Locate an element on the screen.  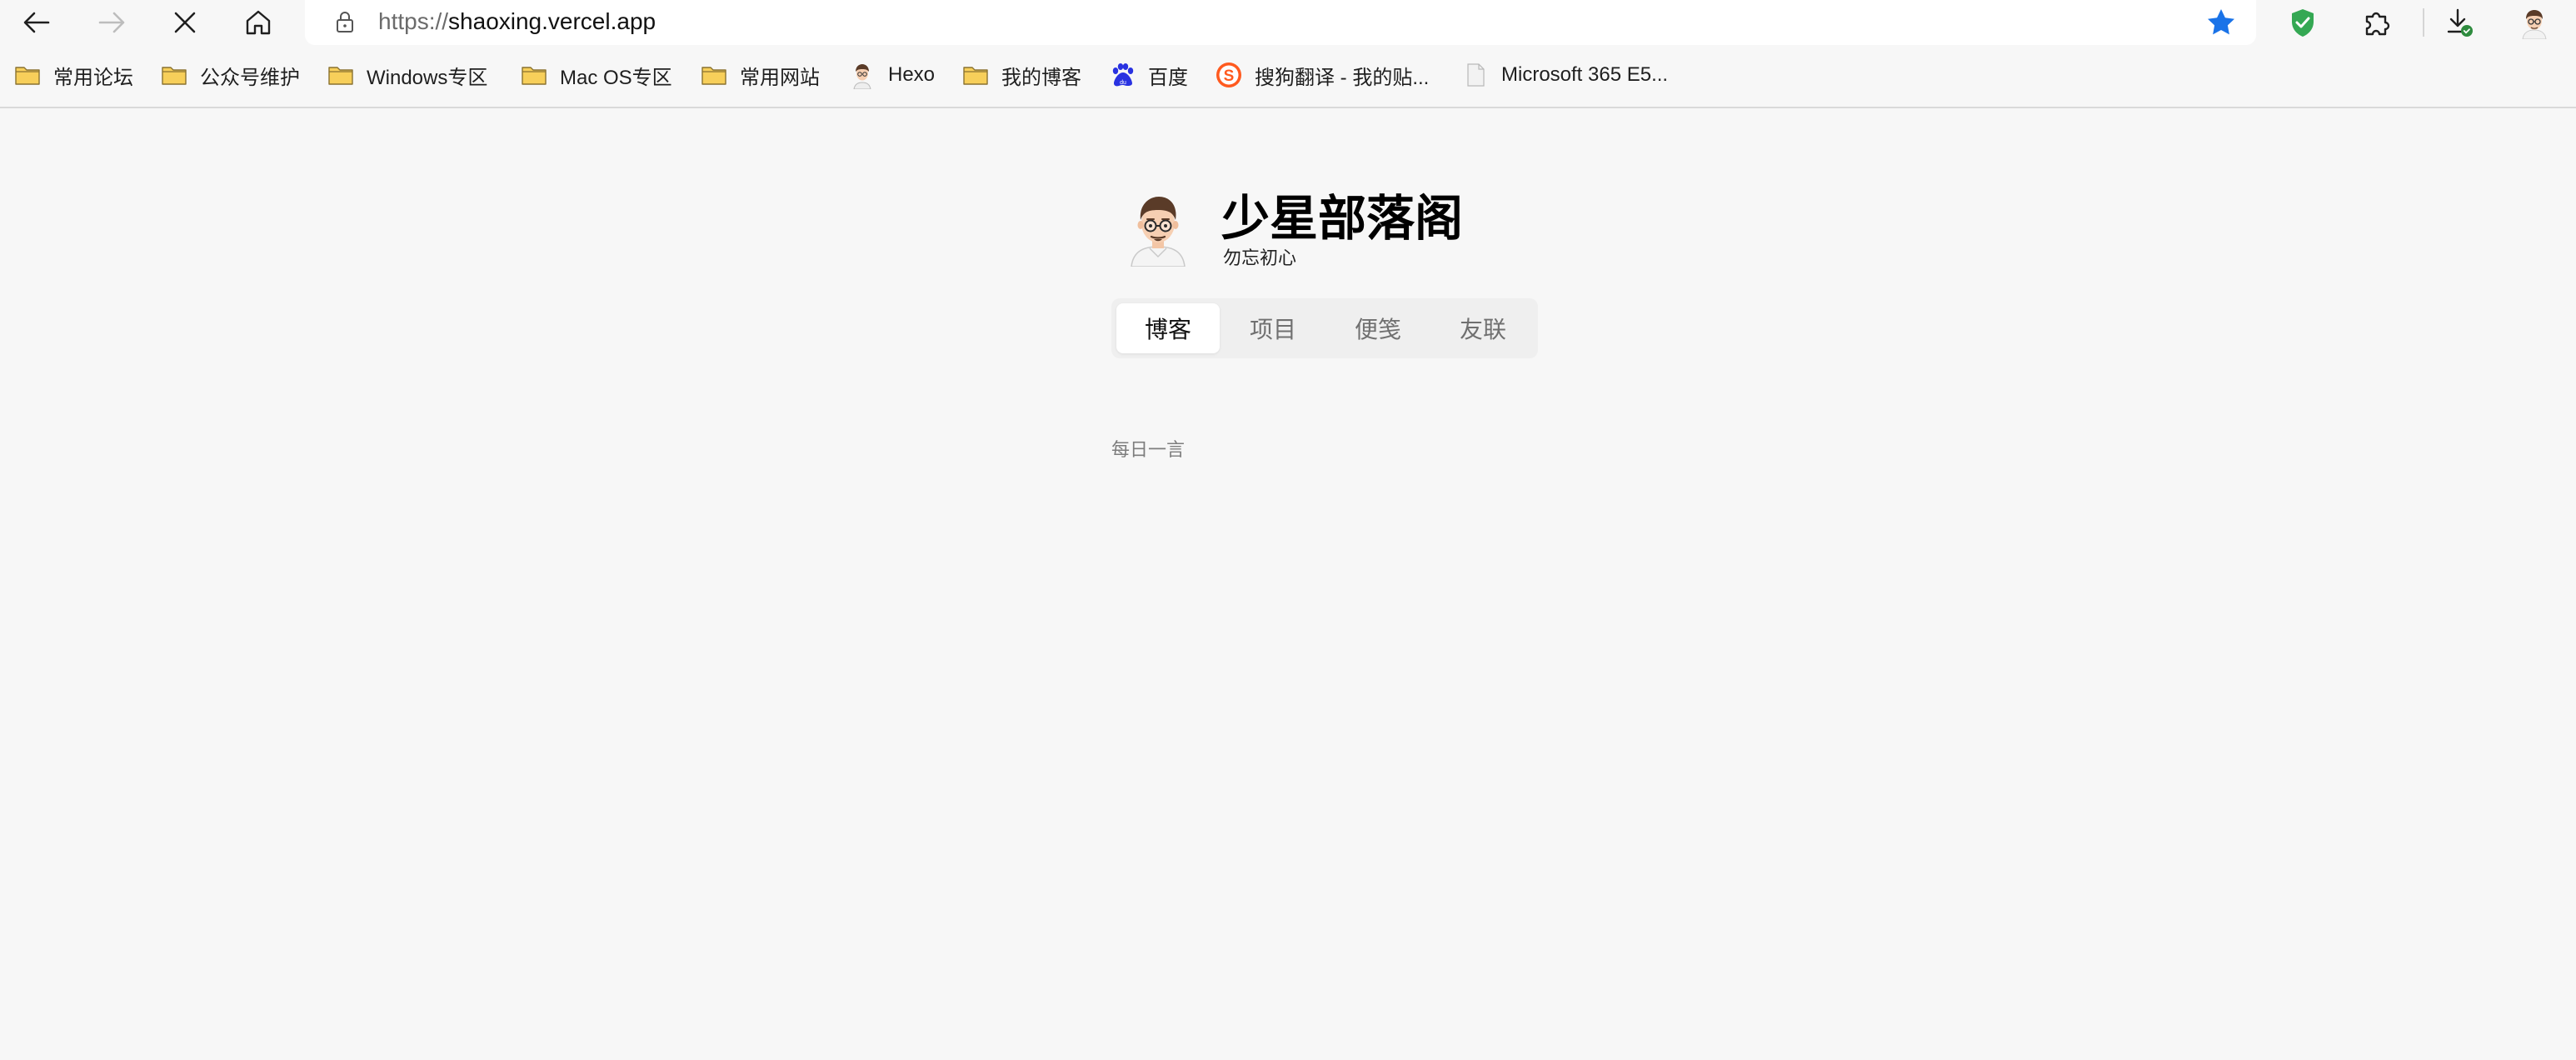
bookmark-label: 常用网站 is located at coordinates (780, 77).